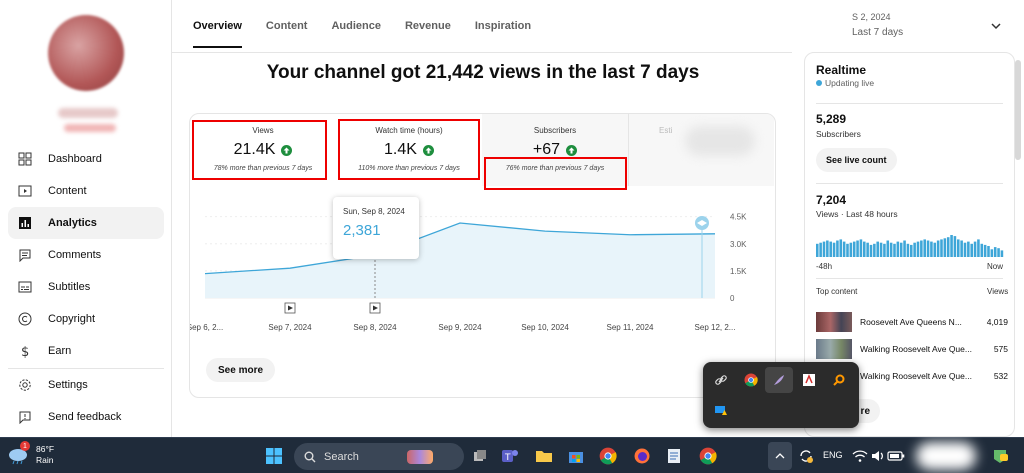  What do you see at coordinates (833, 455) in the screenshot?
I see `language-indicator: ENG` at bounding box center [833, 455].